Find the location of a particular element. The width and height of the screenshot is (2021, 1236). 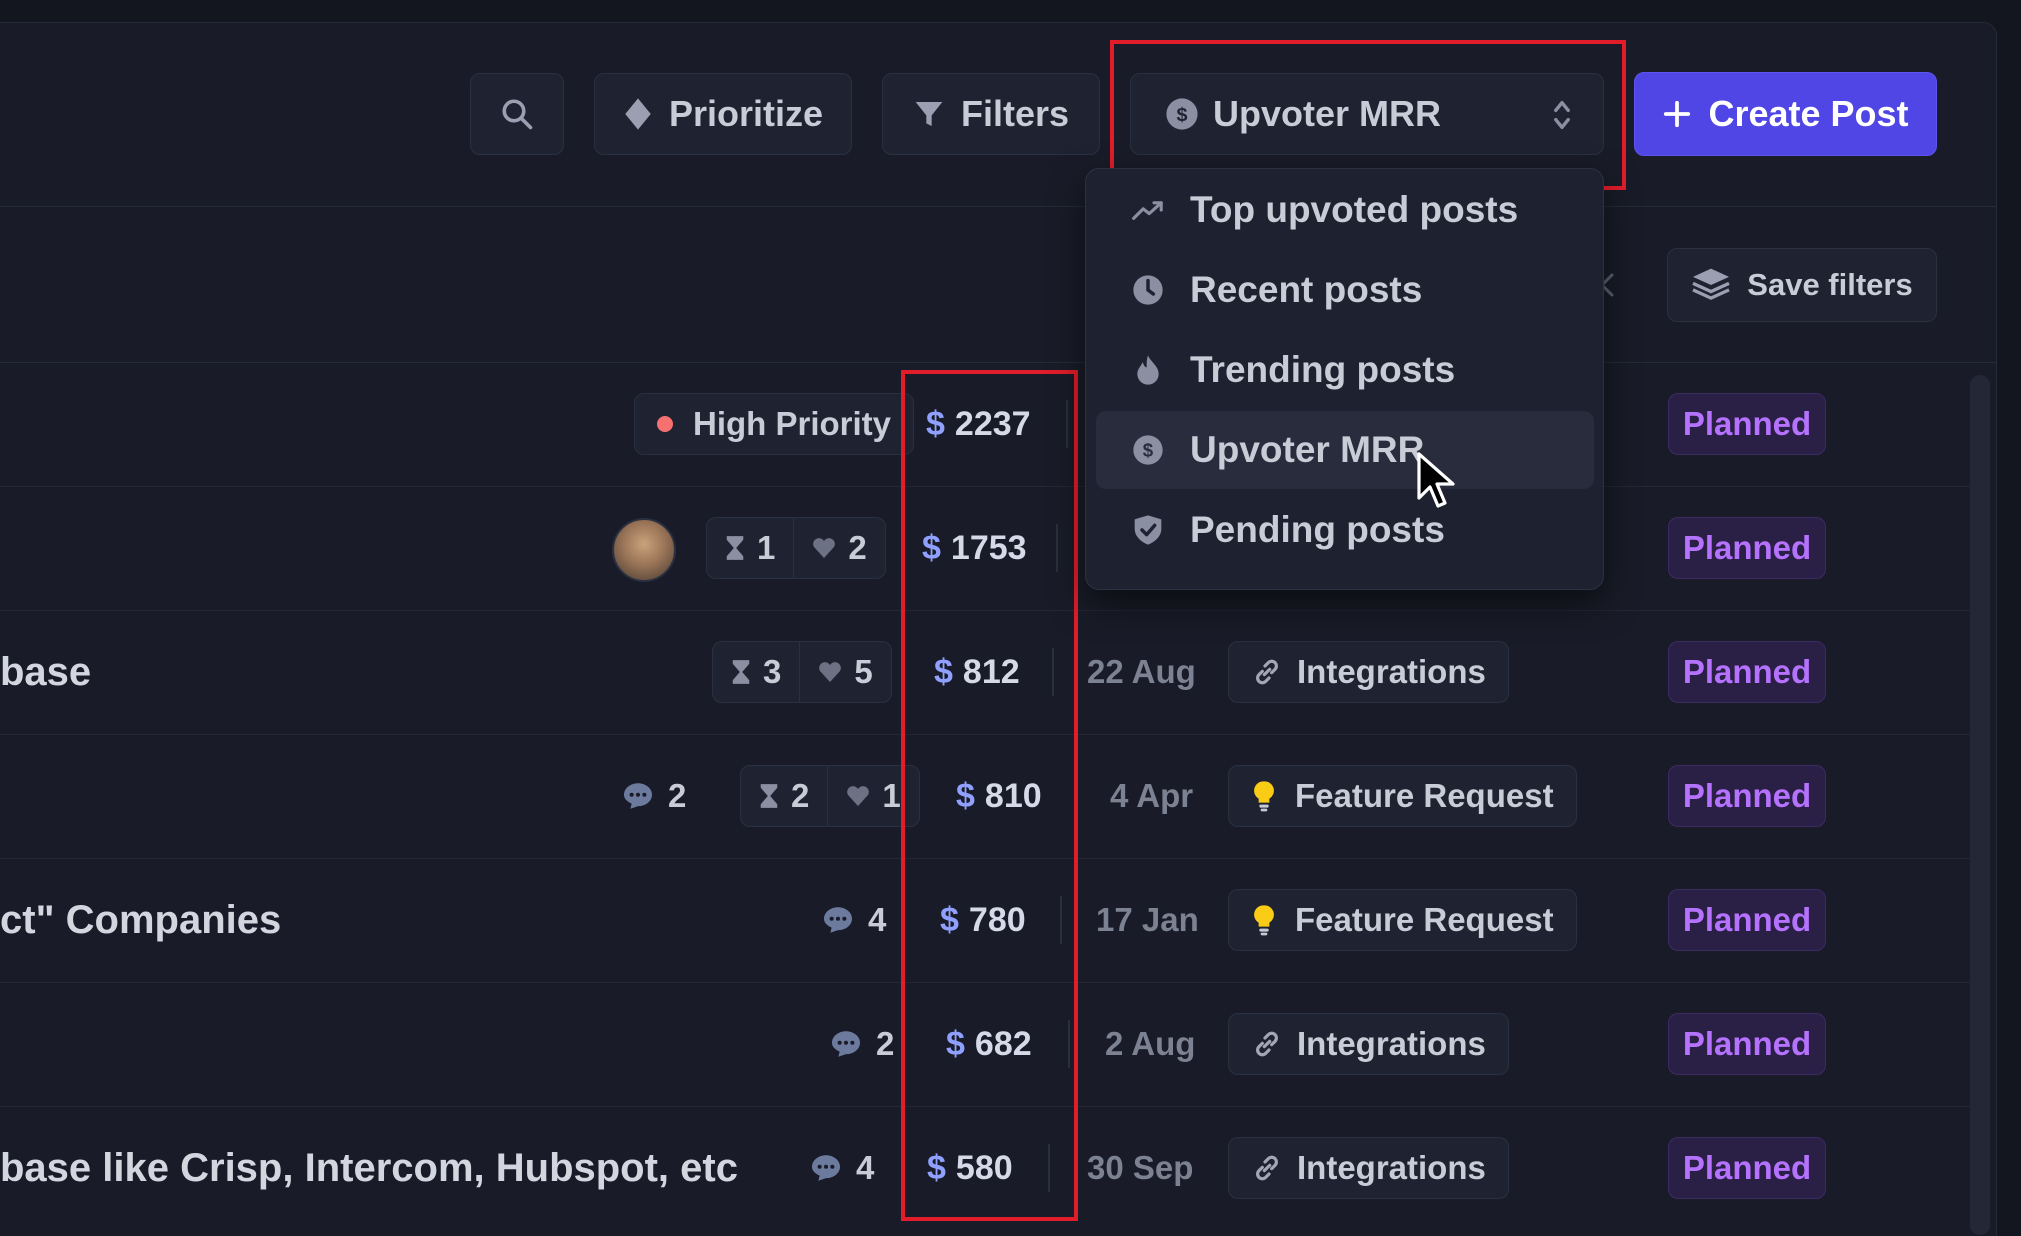

stat-value: 5 is located at coordinates (863, 671).